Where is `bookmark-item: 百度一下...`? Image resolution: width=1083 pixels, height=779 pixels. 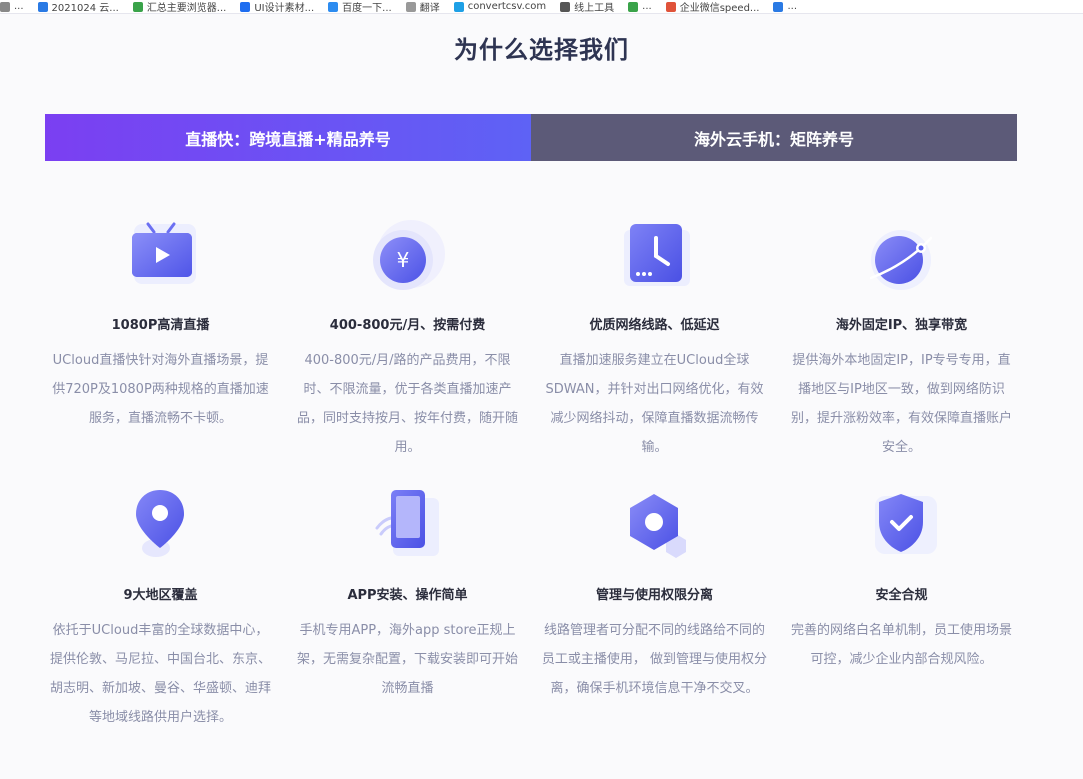 bookmark-item: 百度一下... is located at coordinates (360, 6).